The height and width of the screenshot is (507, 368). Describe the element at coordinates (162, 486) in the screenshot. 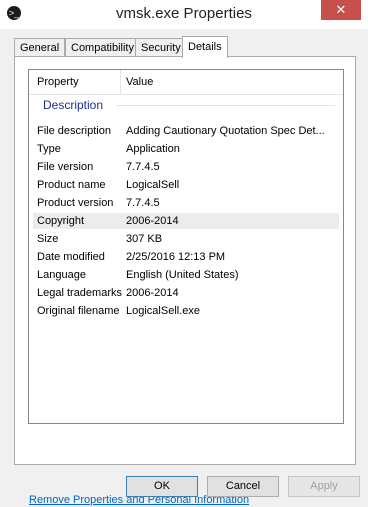

I see `ok-button: OK` at that location.